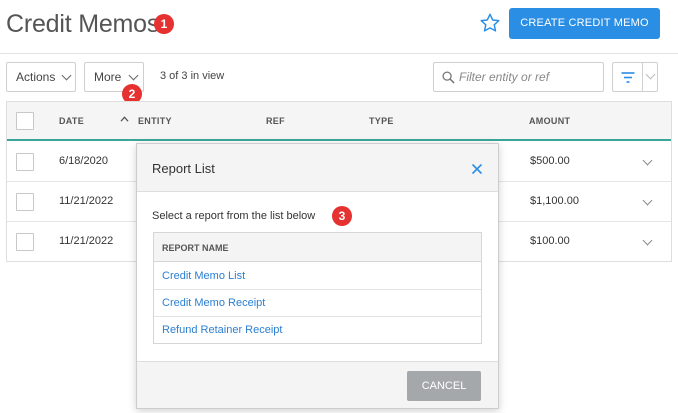 The width and height of the screenshot is (678, 413). Describe the element at coordinates (164, 24) in the screenshot. I see `annotation-badge-1: 1` at that location.